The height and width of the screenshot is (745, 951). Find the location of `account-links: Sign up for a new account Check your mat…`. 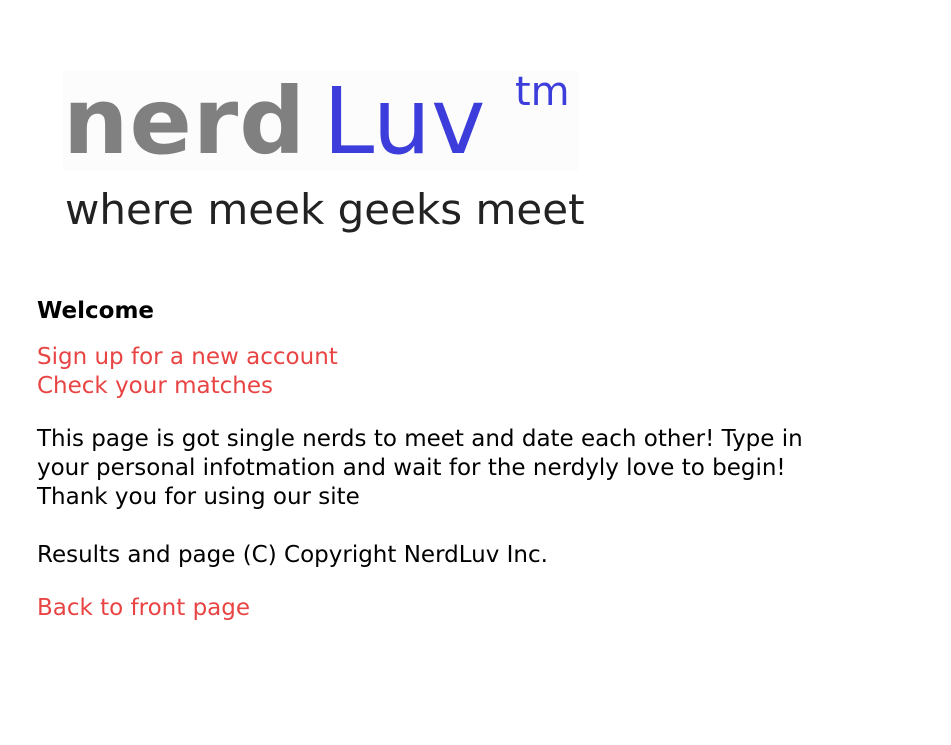

account-links: Sign up for a new account Check your mat… is located at coordinates (467, 372).